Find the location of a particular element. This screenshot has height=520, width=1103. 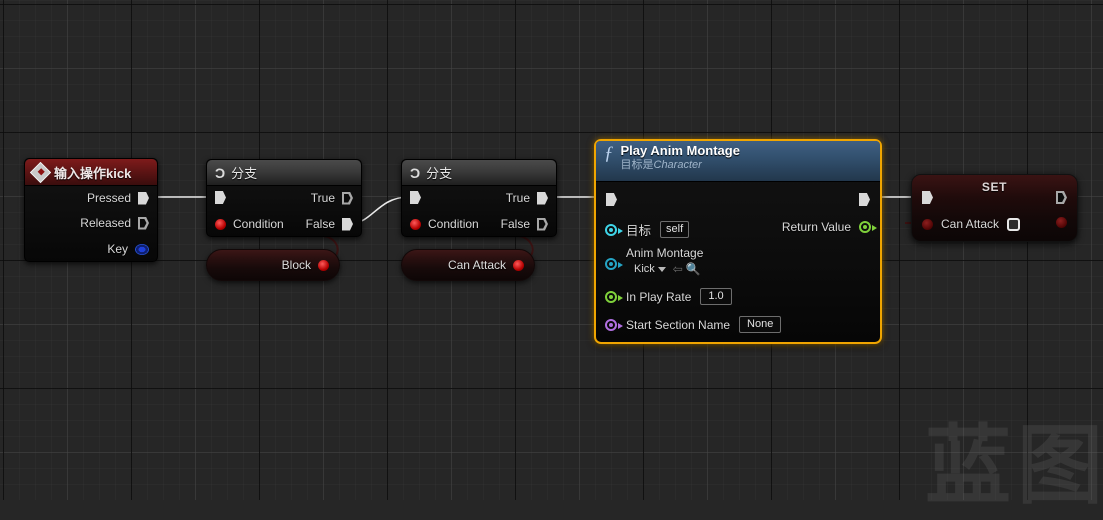

watermark: 蓝图 is located at coordinates (1014, 466).